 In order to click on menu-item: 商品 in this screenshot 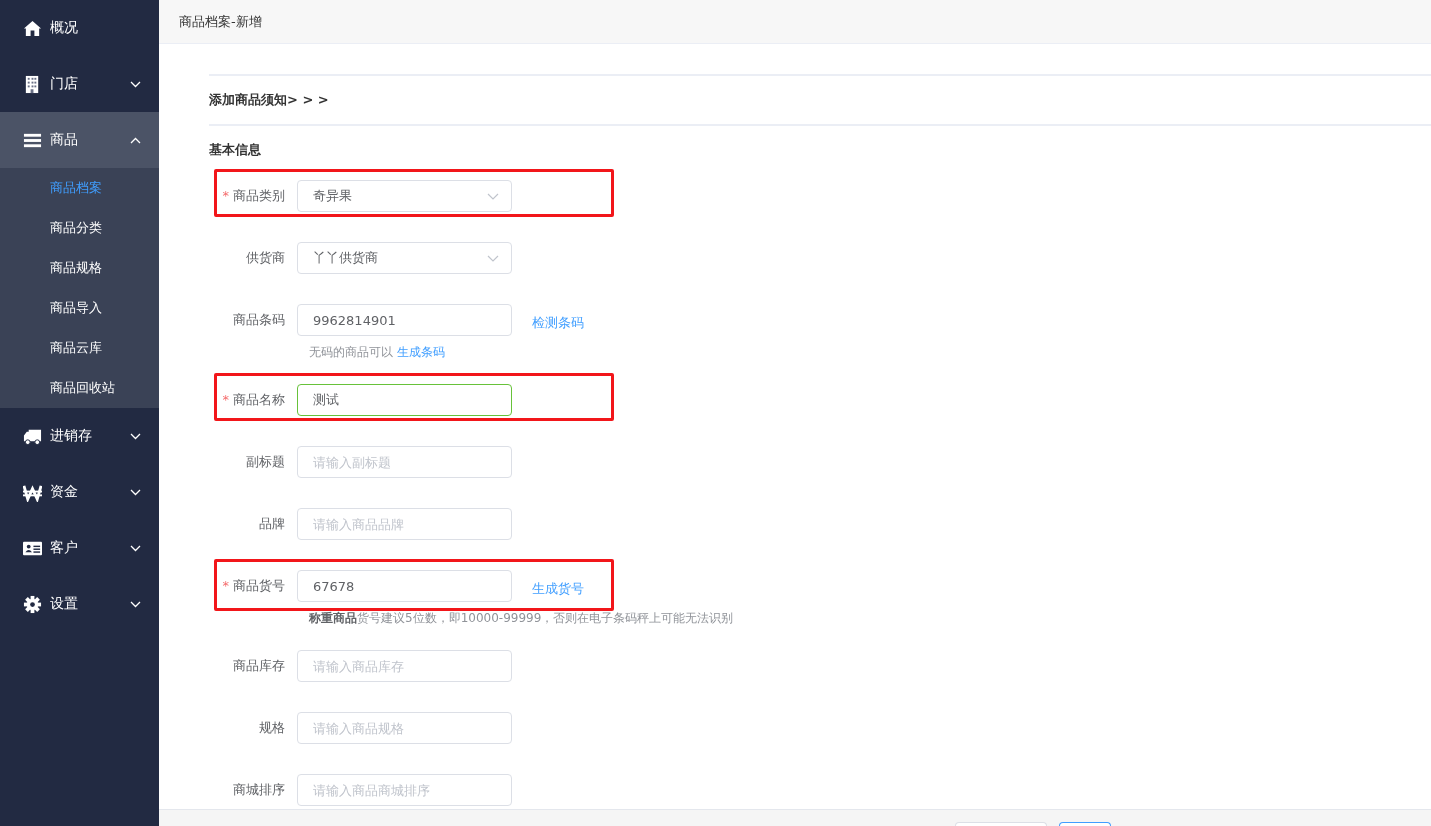, I will do `click(79, 140)`.